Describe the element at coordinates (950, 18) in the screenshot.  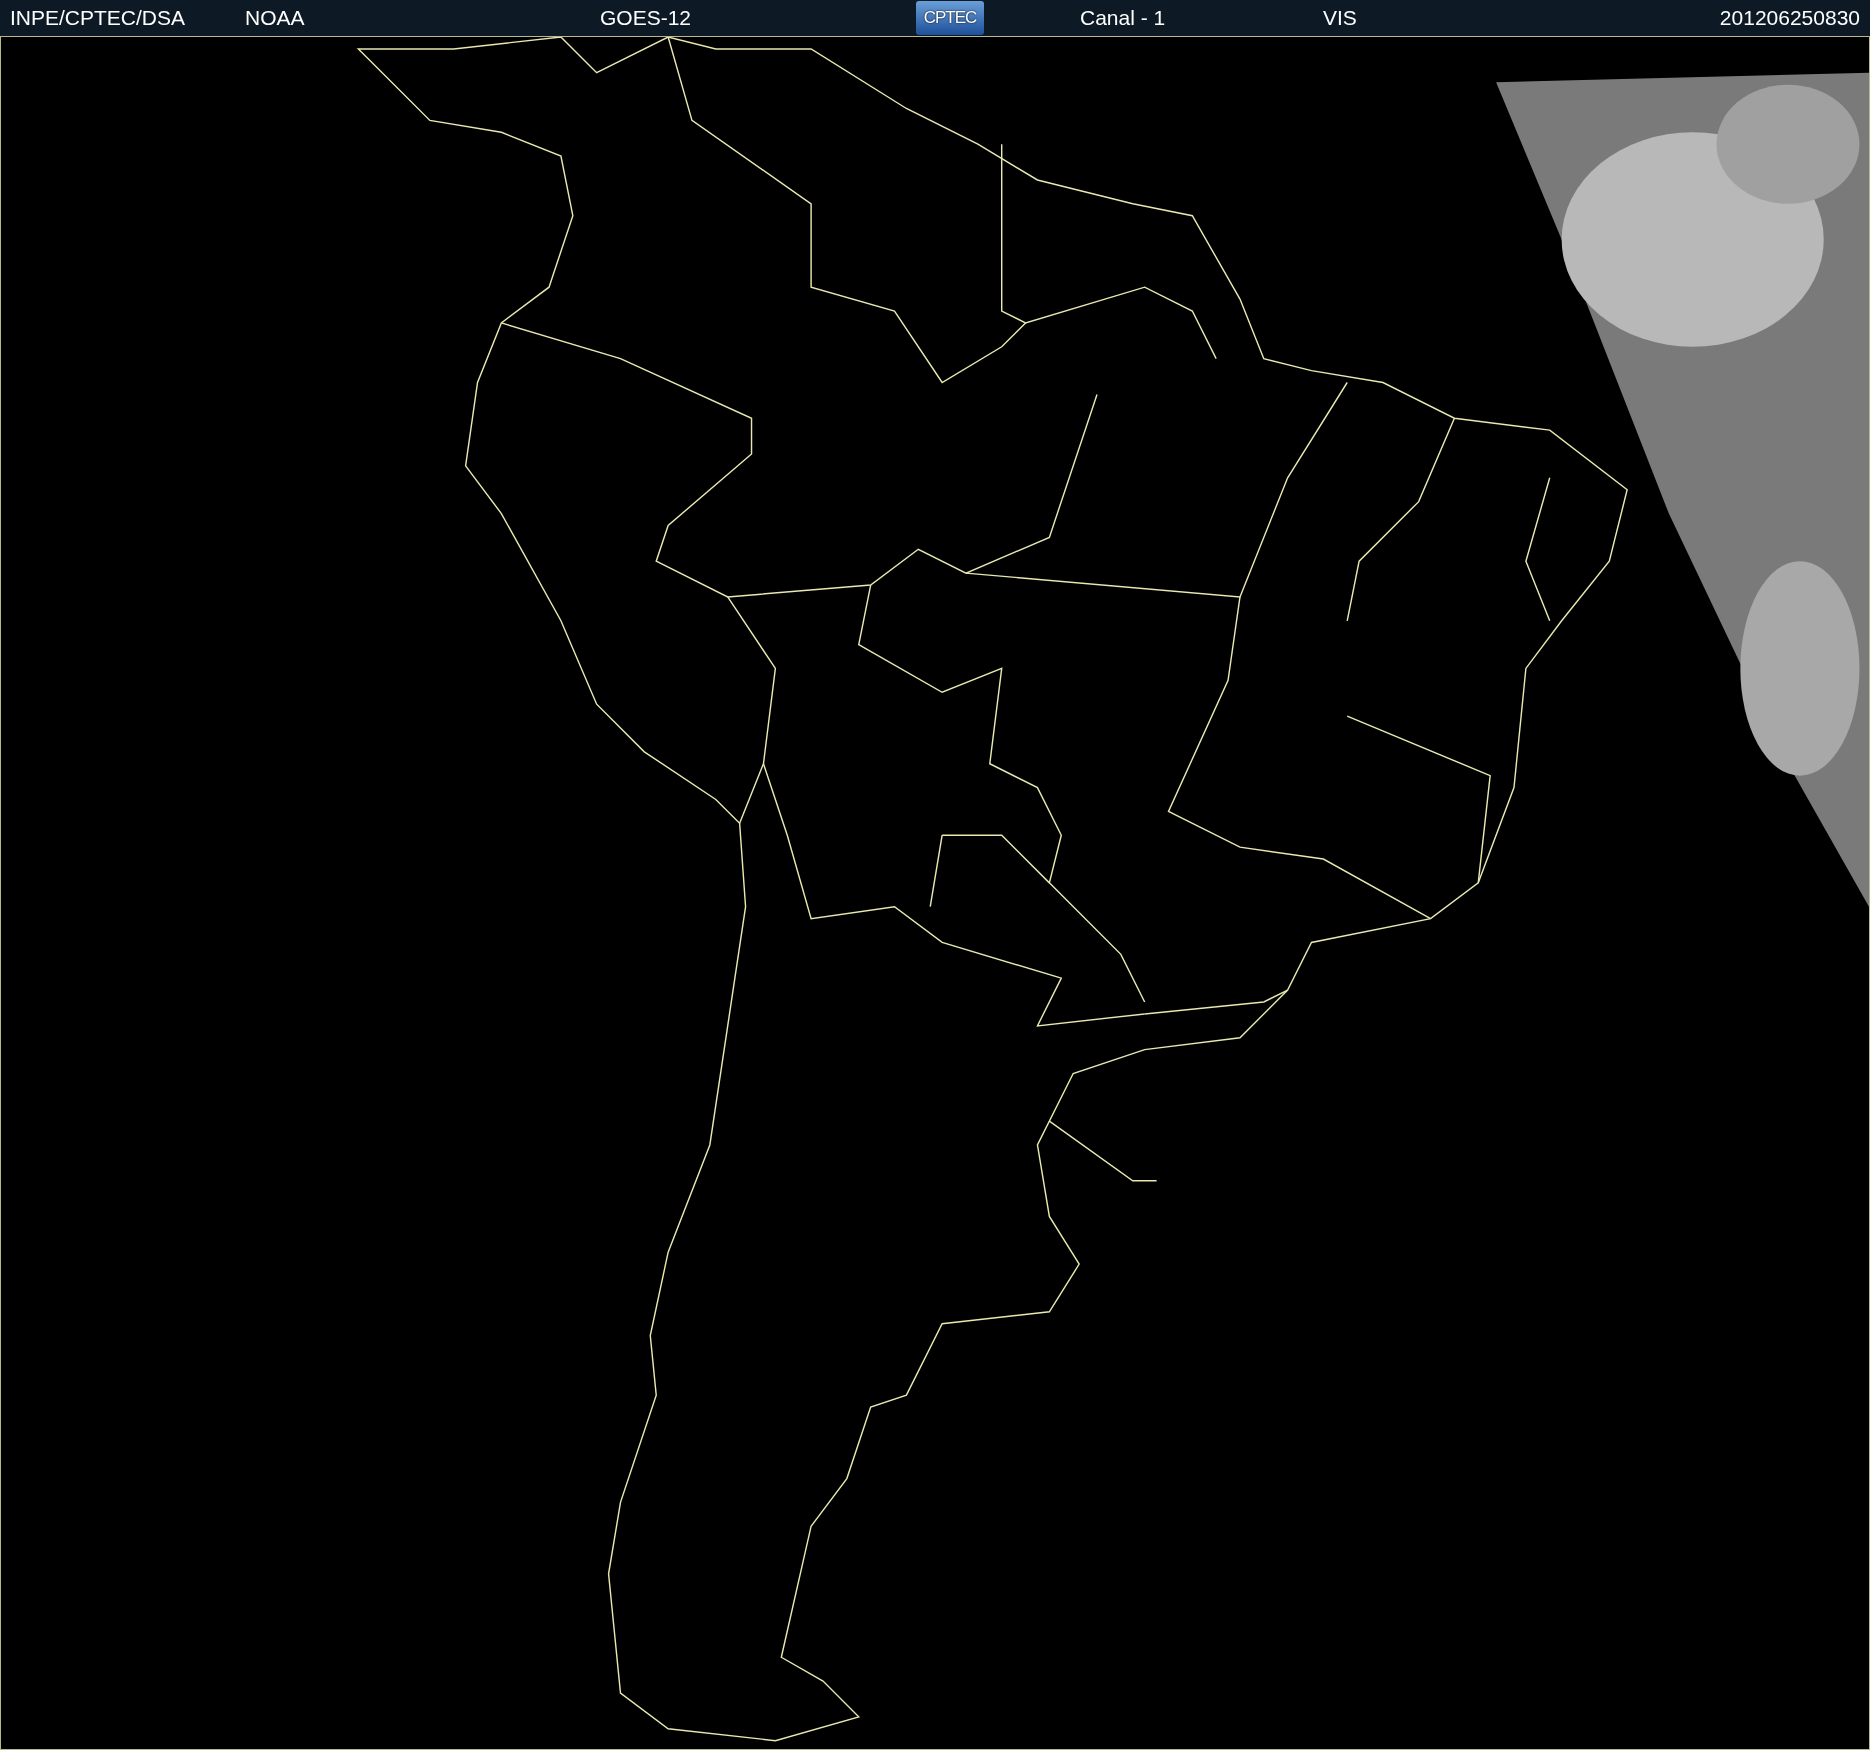
I see `logo: CPTEC` at that location.